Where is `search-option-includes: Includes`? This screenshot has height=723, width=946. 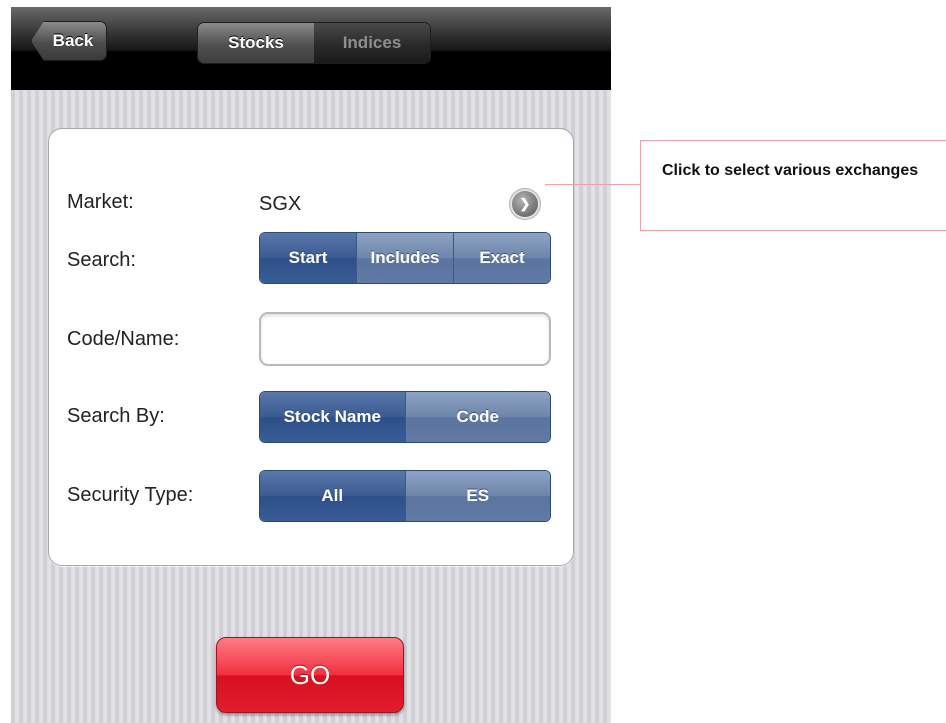 search-option-includes: Includes is located at coordinates (404, 258).